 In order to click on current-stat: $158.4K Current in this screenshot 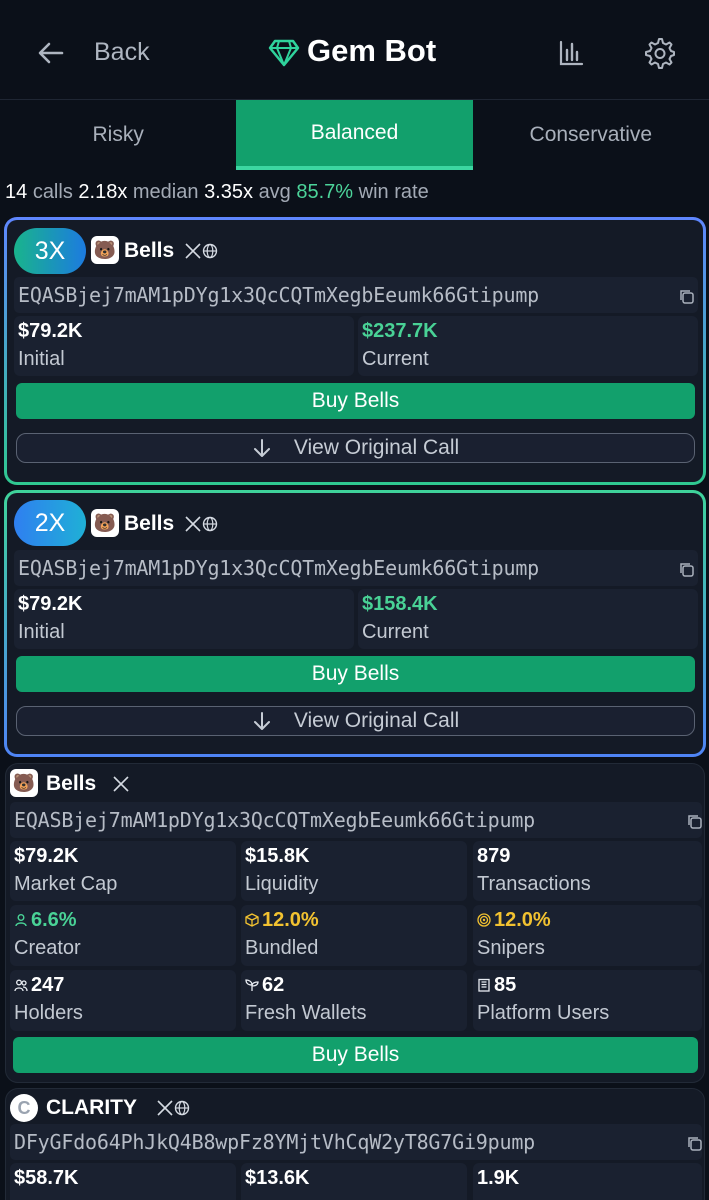, I will do `click(528, 619)`.